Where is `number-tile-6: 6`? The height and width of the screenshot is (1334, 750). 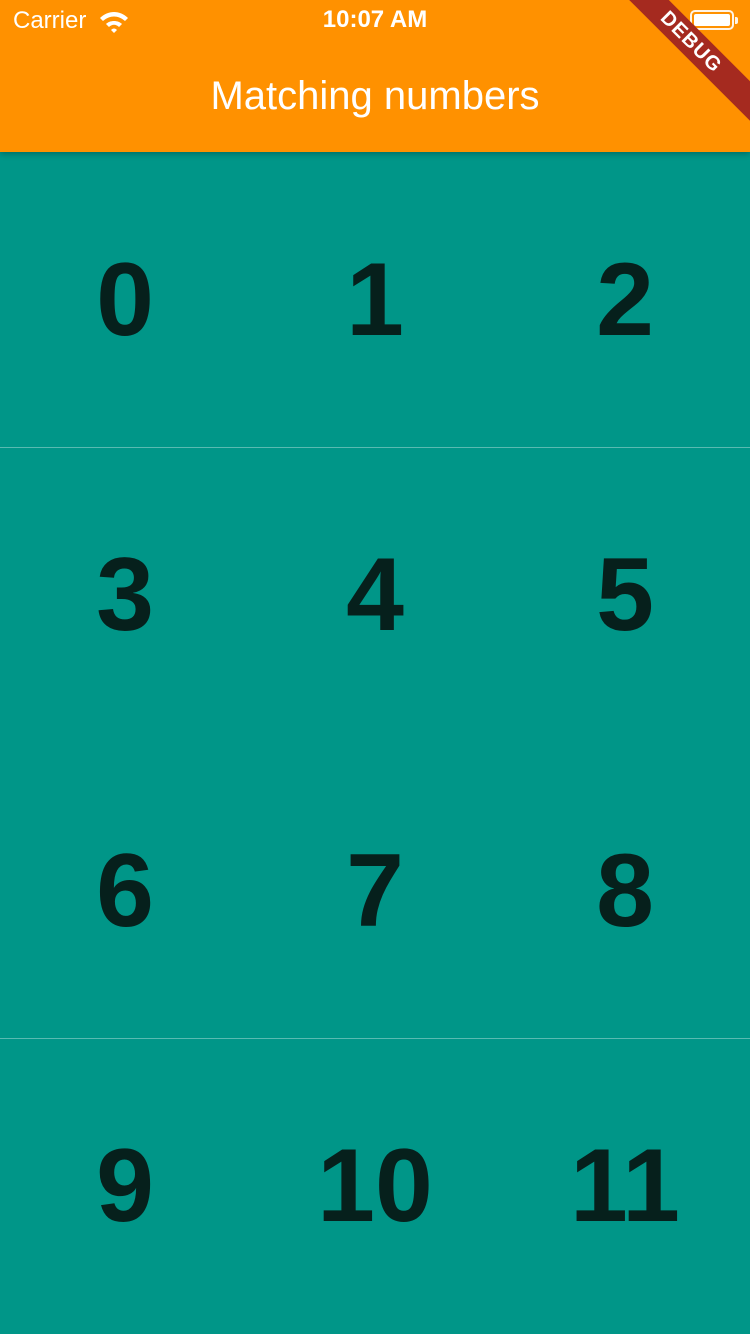
number-tile-6: 6 is located at coordinates (125, 891).